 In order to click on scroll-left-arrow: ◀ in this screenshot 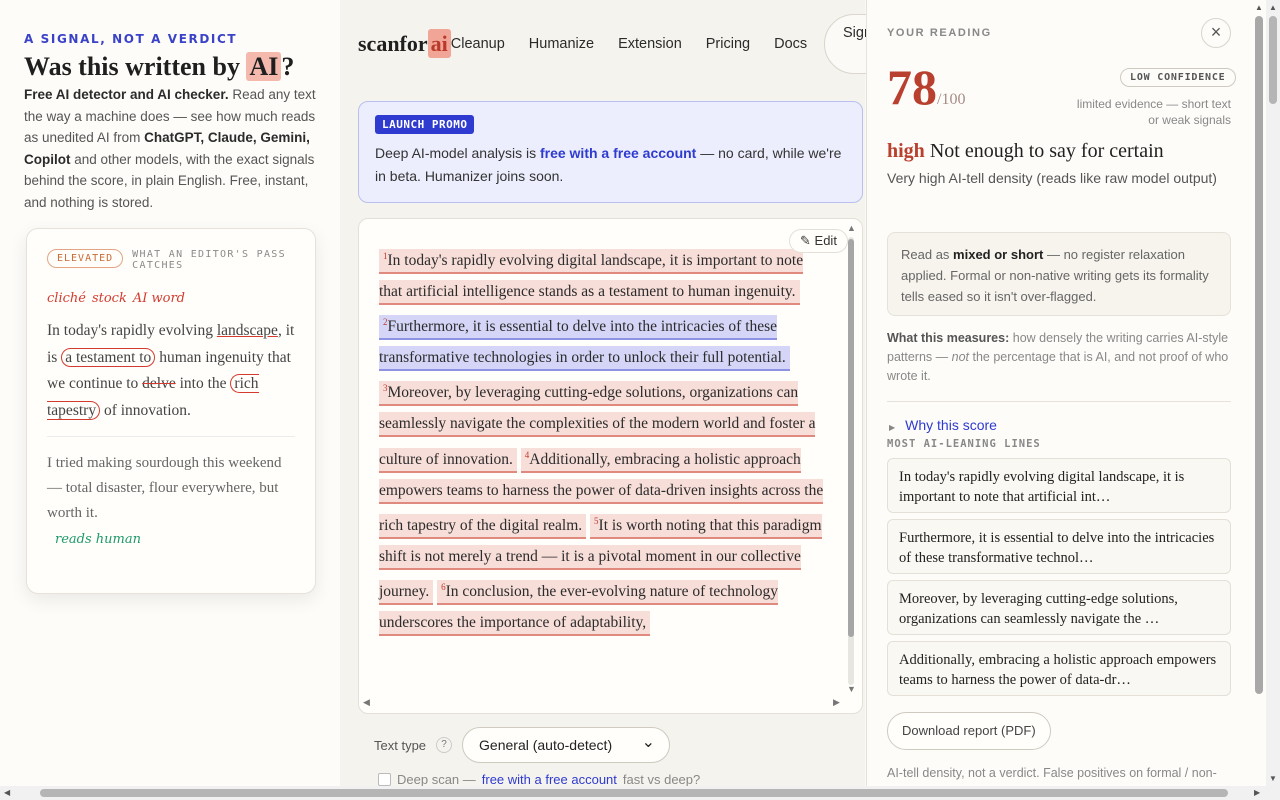, I will do `click(366, 702)`.